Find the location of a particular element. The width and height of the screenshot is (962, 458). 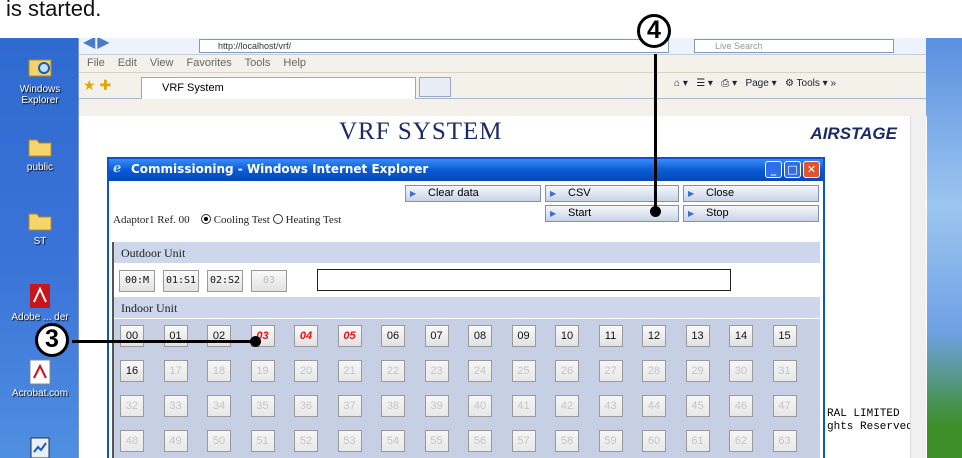

indoor-unit-button: 11 is located at coordinates (610, 336).